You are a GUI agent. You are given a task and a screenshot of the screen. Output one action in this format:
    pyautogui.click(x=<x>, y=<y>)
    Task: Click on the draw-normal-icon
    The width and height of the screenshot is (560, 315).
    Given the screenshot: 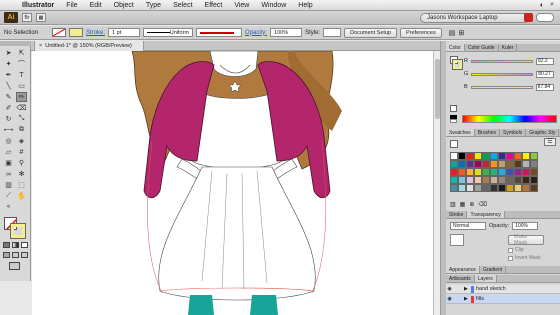 What is the action you would take?
    pyautogui.click(x=6, y=255)
    